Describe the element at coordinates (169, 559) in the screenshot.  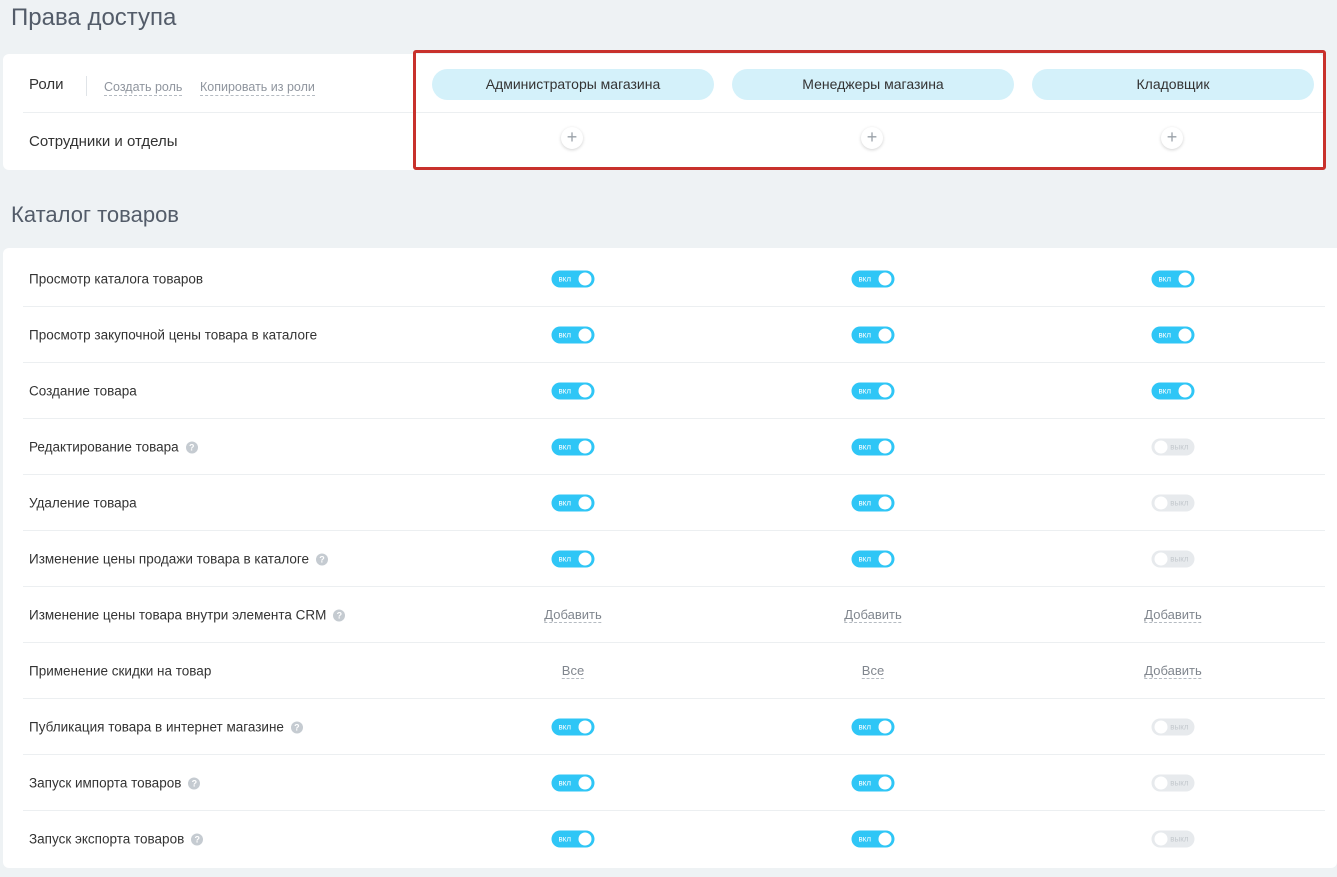
I see `permission-label-text: Изменение цены продажи товара в каталоге` at that location.